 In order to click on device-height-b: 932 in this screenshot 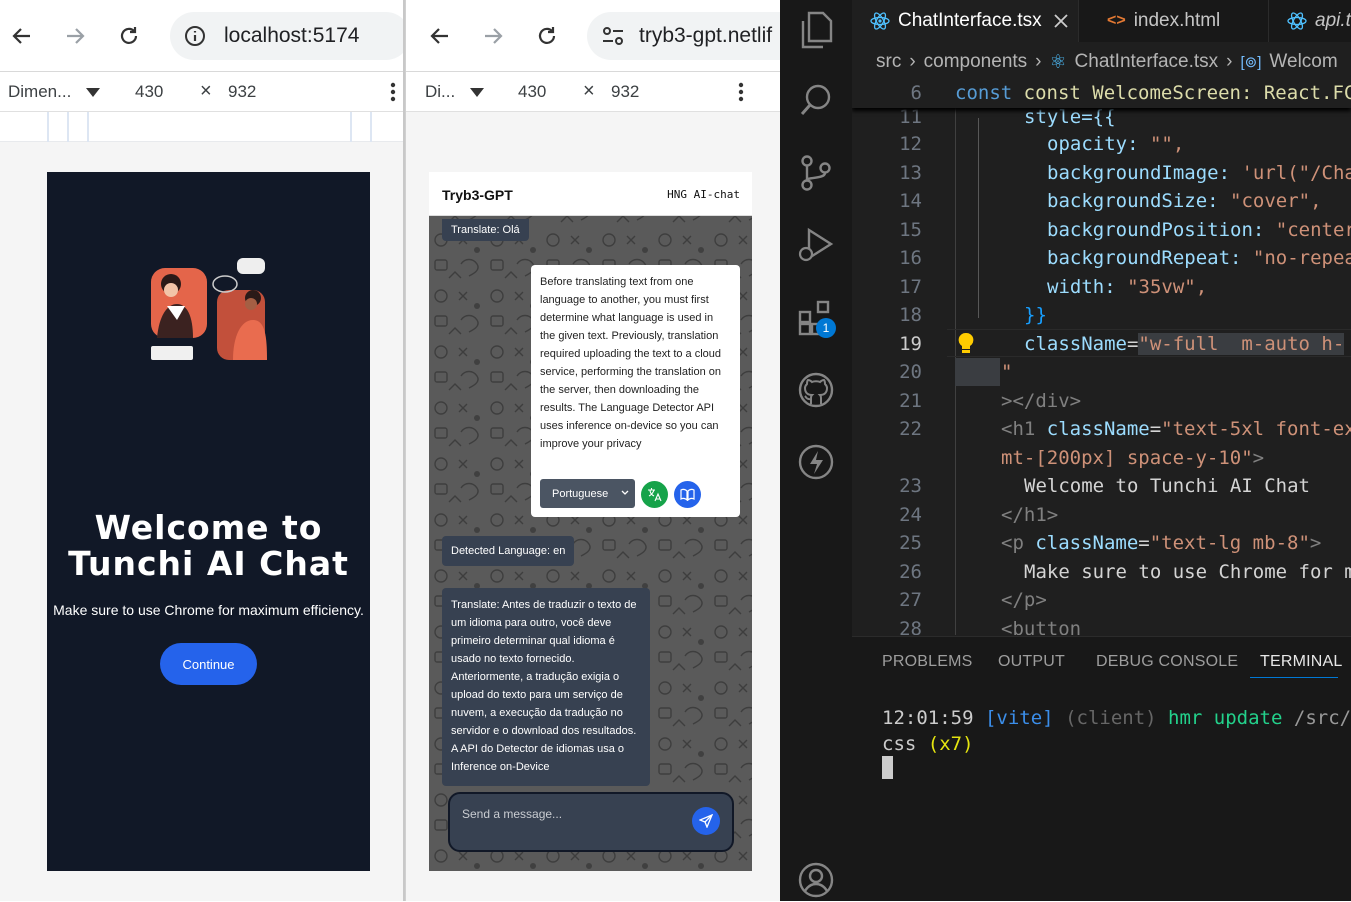, I will do `click(625, 92)`.